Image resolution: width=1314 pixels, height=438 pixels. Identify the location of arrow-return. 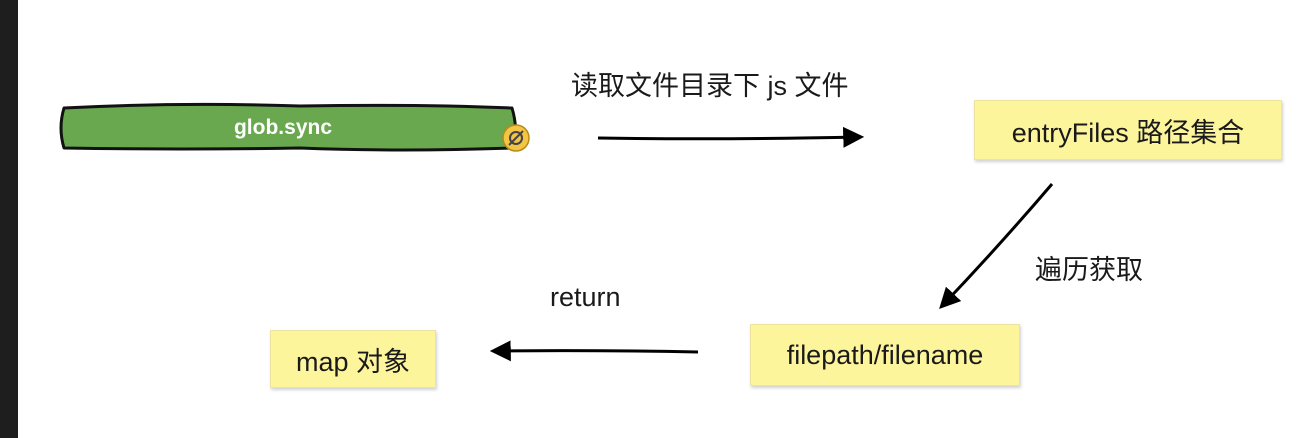
(594, 351).